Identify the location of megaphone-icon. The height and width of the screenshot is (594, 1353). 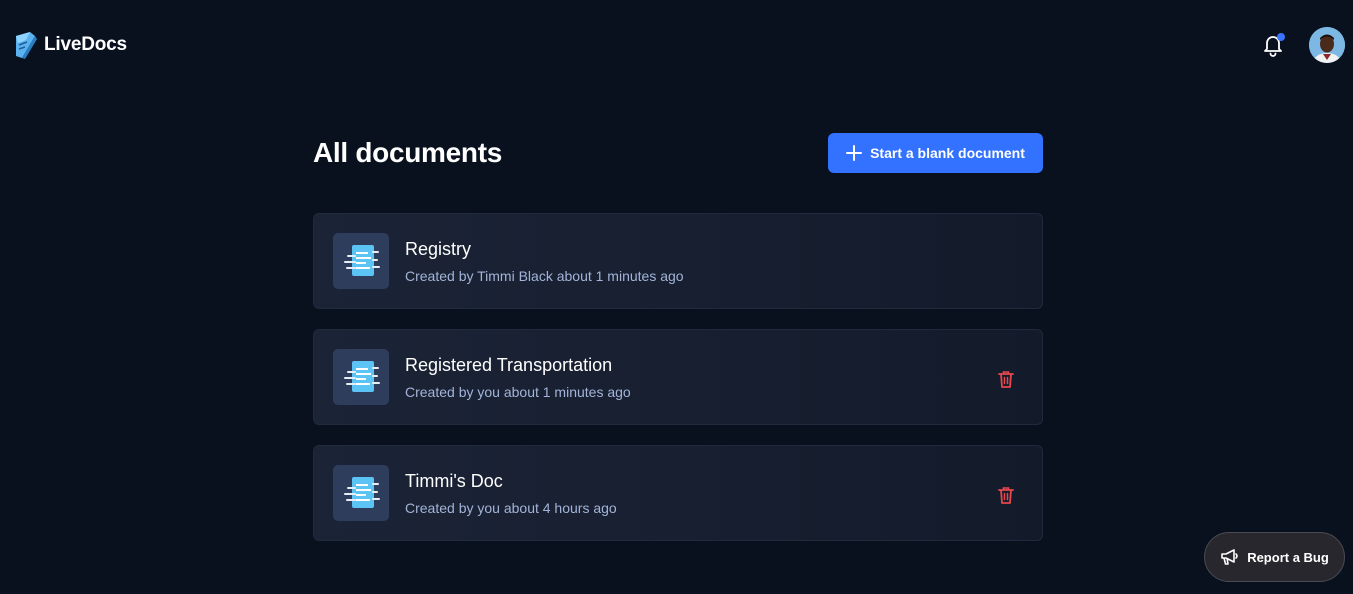
(1229, 557).